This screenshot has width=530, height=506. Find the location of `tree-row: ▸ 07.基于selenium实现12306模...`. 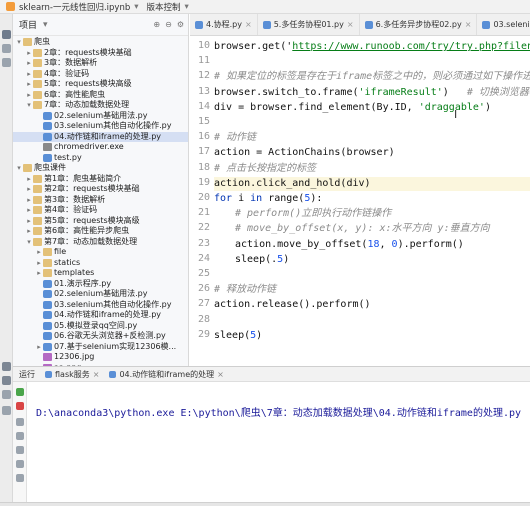

tree-row: ▸ 07.基于selenium实现12306模... is located at coordinates (100, 347).